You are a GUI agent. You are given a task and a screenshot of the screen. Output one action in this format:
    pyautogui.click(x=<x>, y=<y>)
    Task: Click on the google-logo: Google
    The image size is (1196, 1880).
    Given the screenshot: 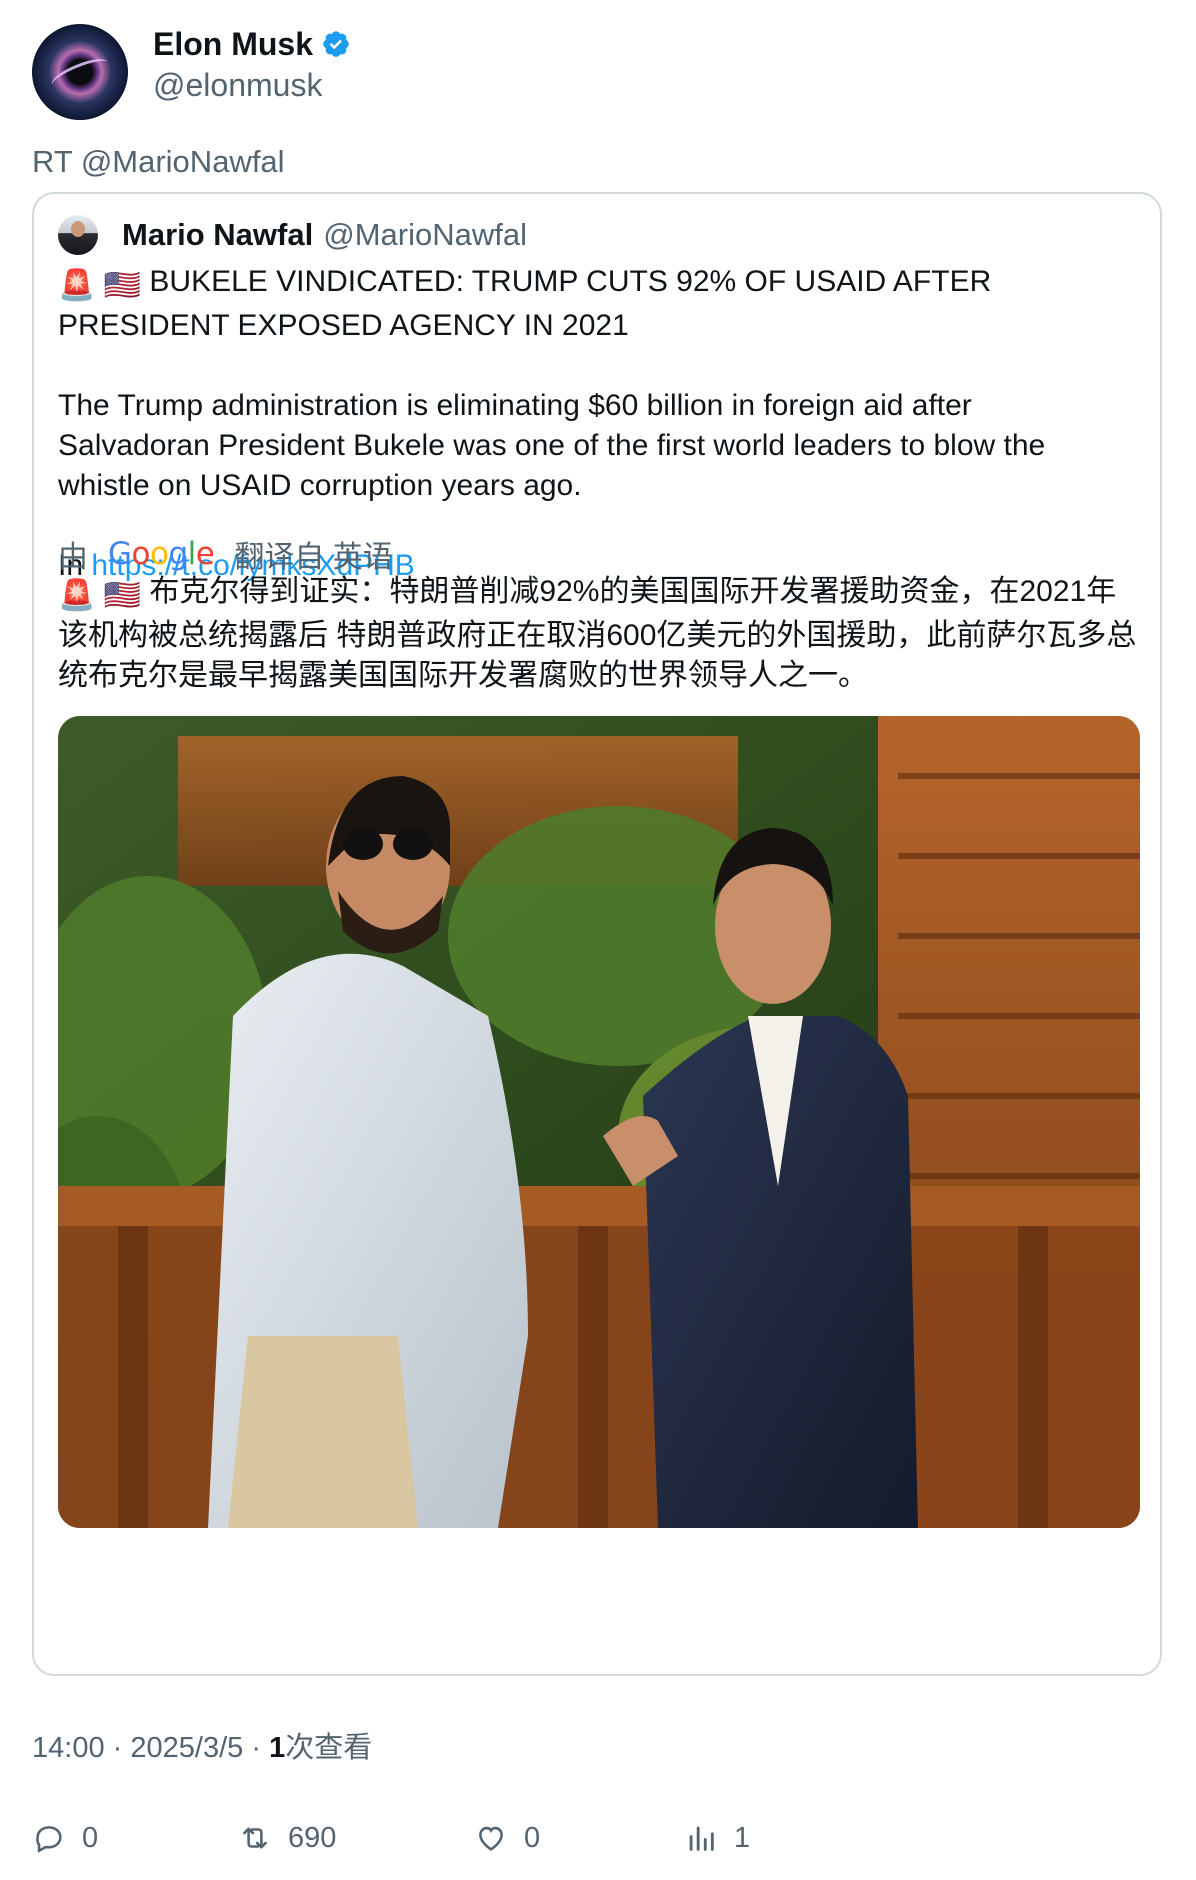 What is the action you would take?
    pyautogui.click(x=161, y=554)
    